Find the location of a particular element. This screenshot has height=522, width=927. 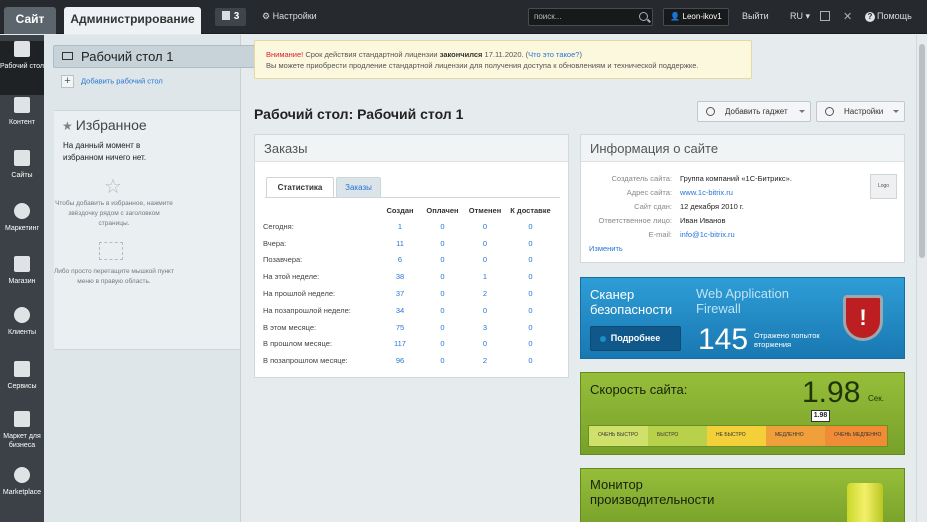

chevron-down-icon is located at coordinates (896, 111).